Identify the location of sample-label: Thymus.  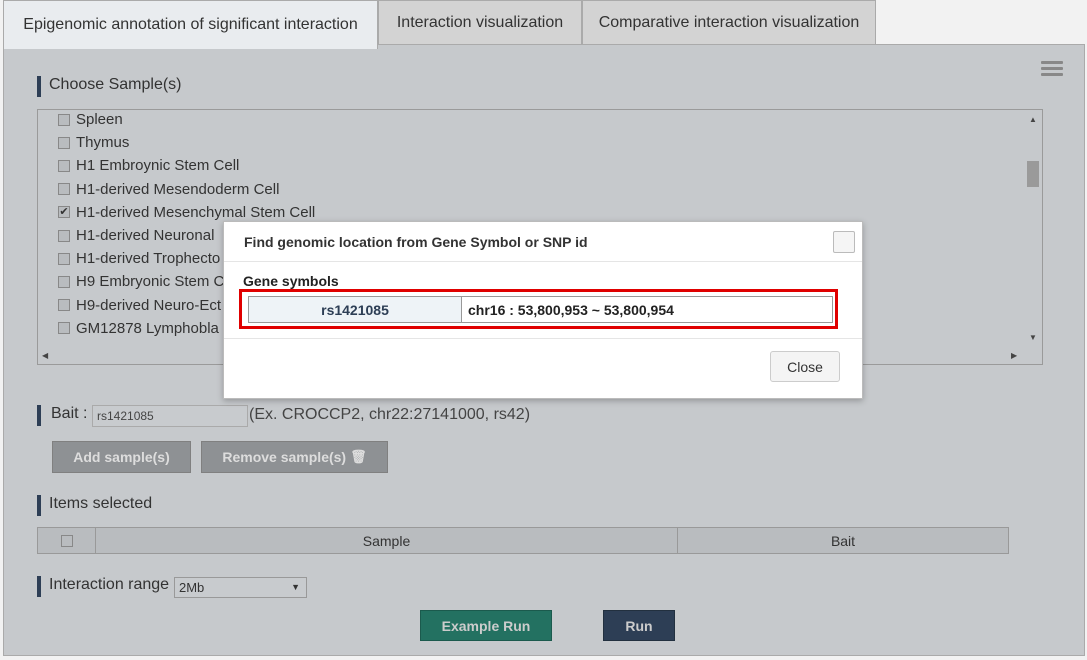
(103, 143).